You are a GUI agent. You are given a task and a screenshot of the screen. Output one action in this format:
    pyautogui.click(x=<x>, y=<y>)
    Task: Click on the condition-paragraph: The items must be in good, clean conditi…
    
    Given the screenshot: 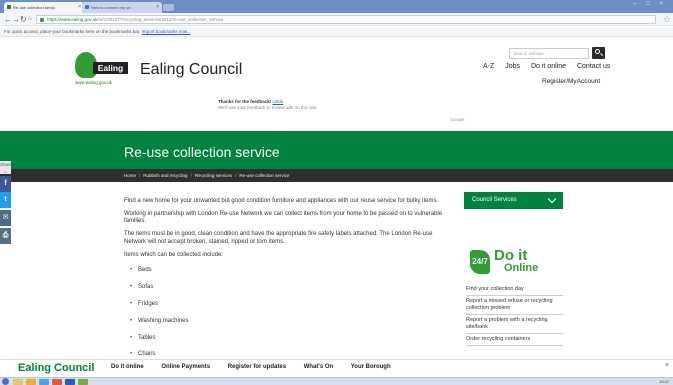 What is the action you would take?
    pyautogui.click(x=278, y=238)
    